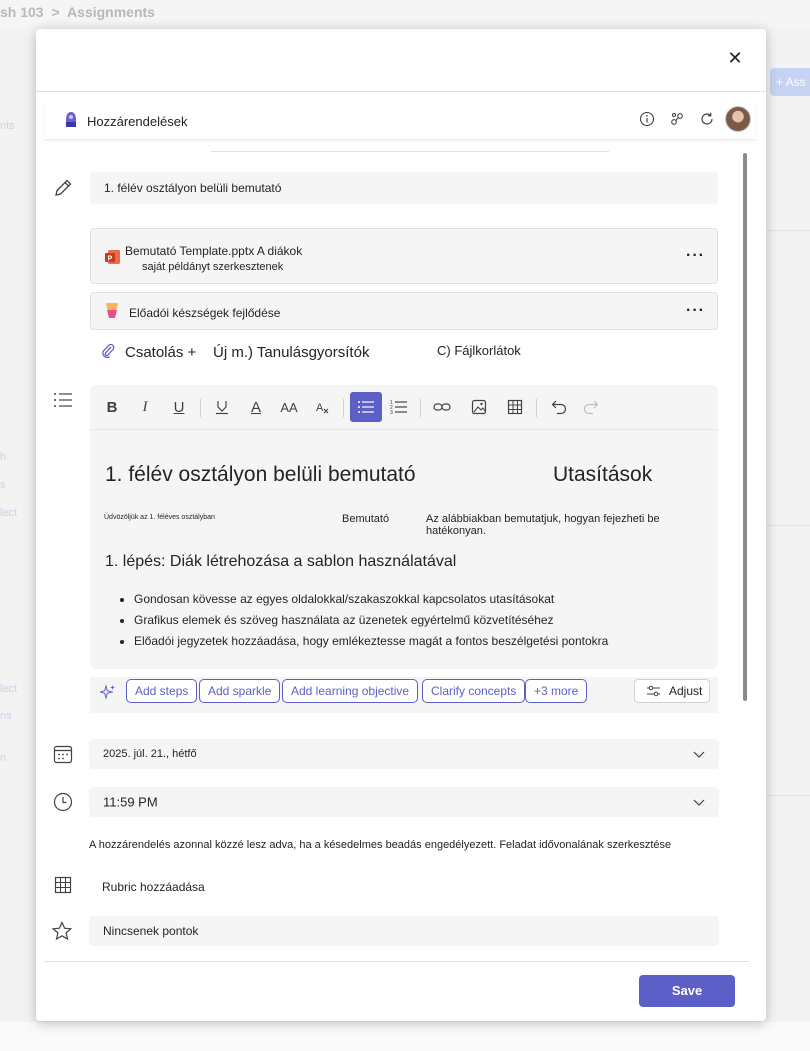 The height and width of the screenshot is (1051, 810). Describe the element at coordinates (112, 407) in the screenshot. I see `bold-button: B` at that location.